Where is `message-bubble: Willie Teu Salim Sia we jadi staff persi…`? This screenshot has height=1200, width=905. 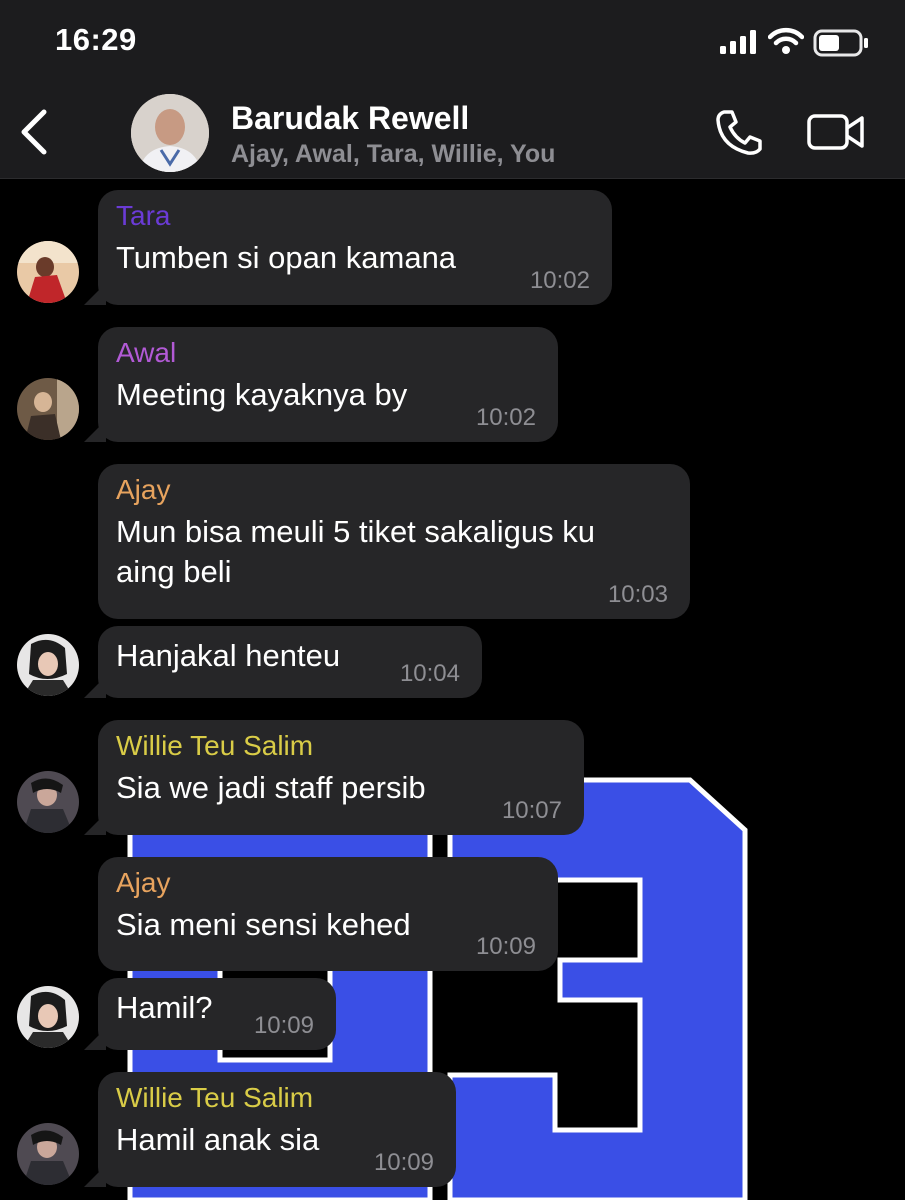 message-bubble: Willie Teu Salim Sia we jadi staff persi… is located at coordinates (334, 777).